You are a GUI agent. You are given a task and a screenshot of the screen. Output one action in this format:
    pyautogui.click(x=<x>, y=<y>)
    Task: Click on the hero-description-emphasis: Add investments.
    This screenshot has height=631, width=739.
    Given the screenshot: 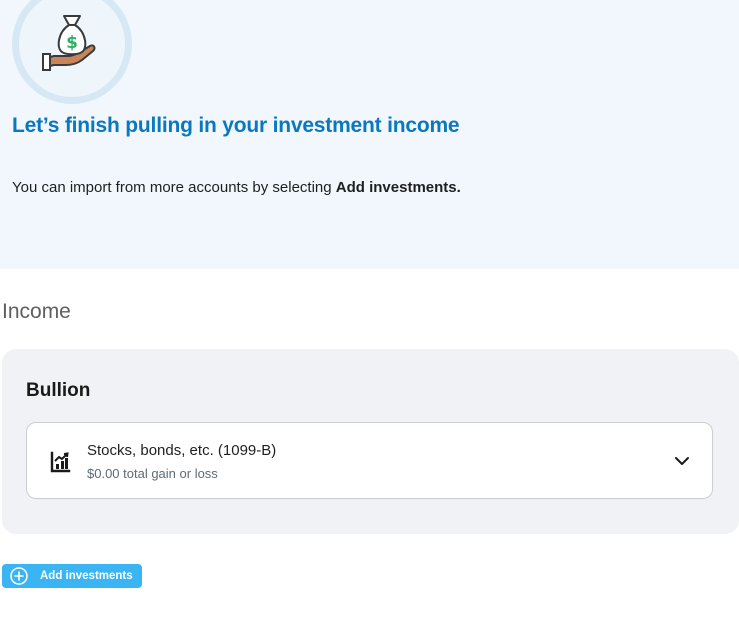 What is the action you would take?
    pyautogui.click(x=398, y=187)
    